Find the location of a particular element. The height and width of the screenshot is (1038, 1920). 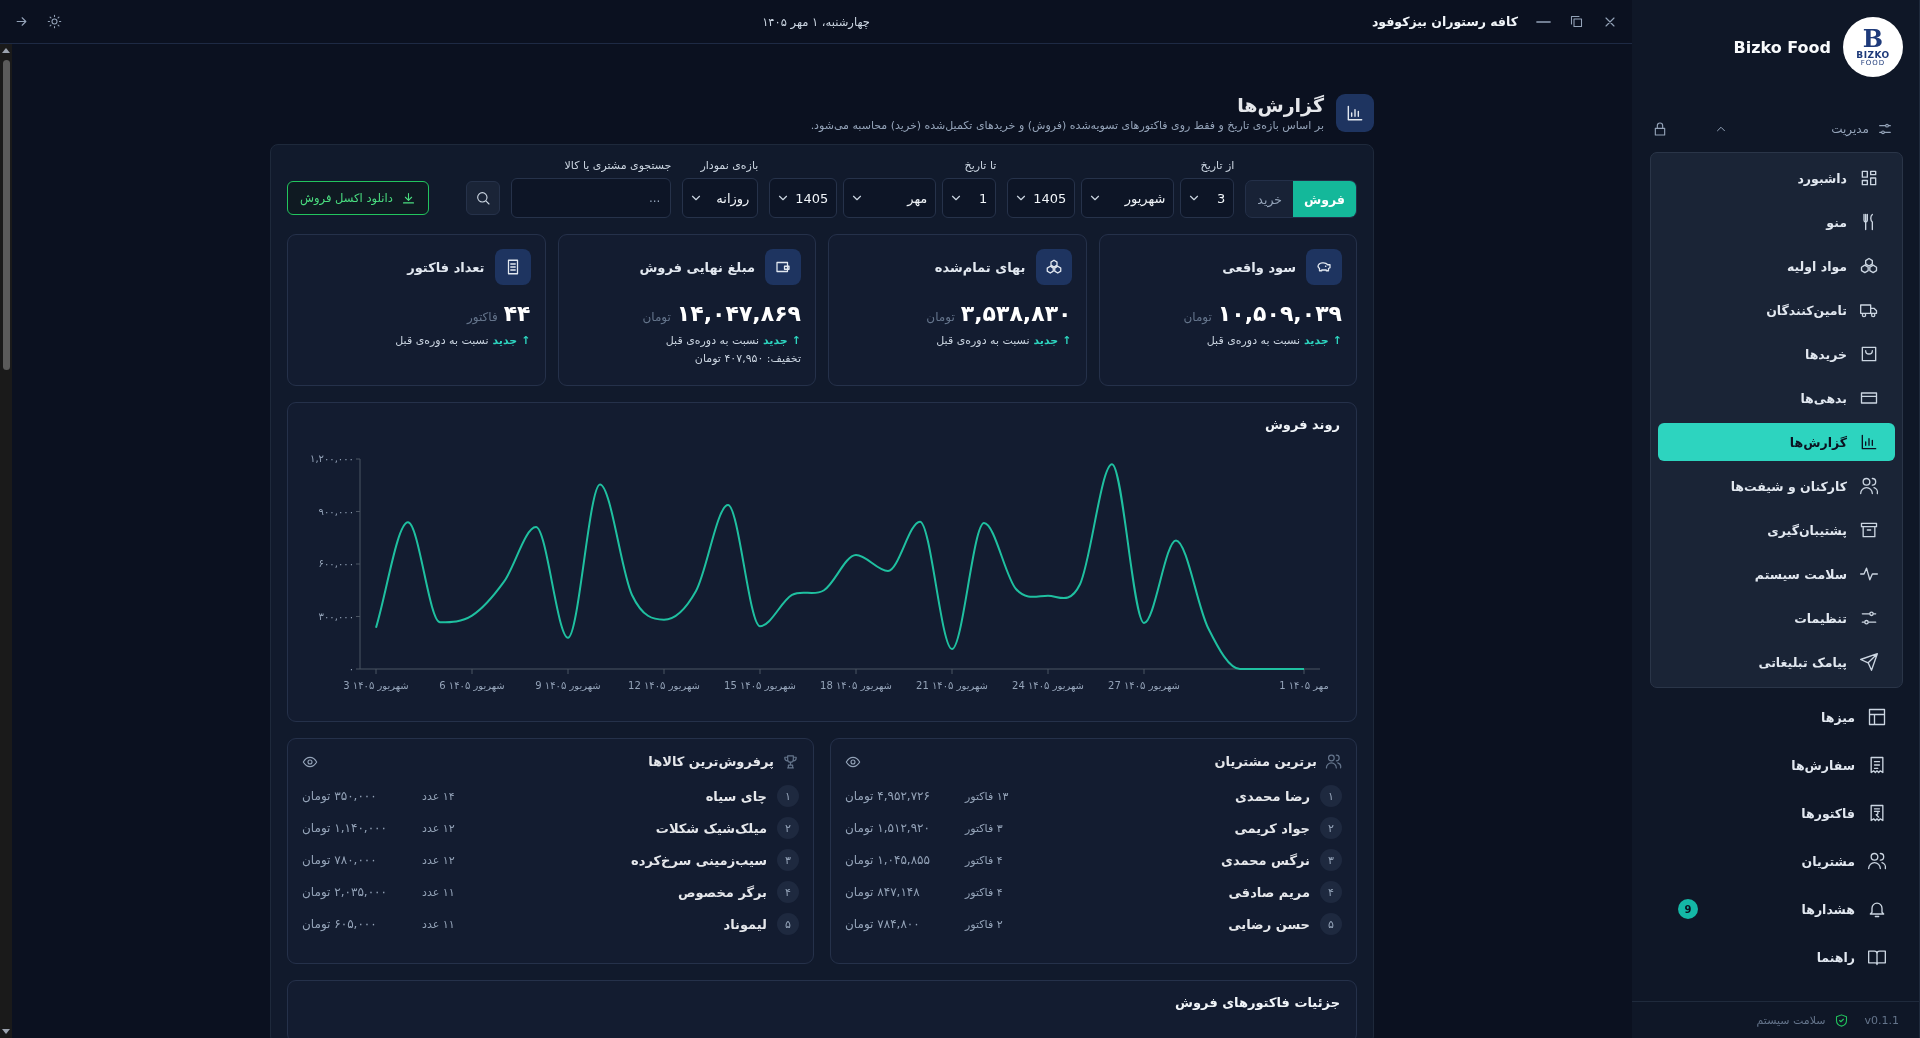

shield-check-icon is located at coordinates (1841, 1020).